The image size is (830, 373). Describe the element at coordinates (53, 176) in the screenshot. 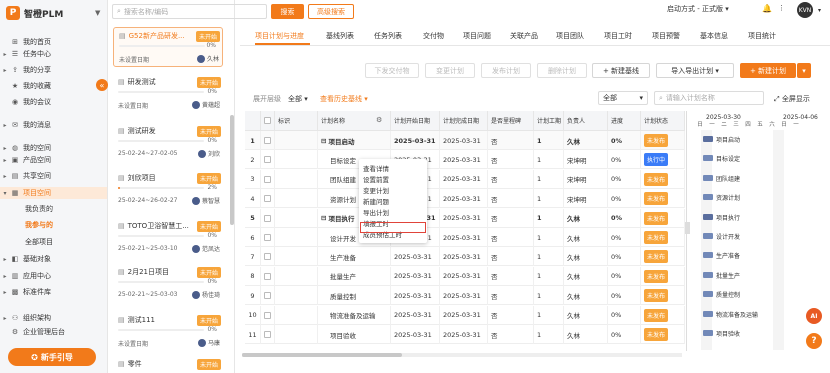

I see `sidebar-item-8: ▸ ▤ 共享空间` at that location.